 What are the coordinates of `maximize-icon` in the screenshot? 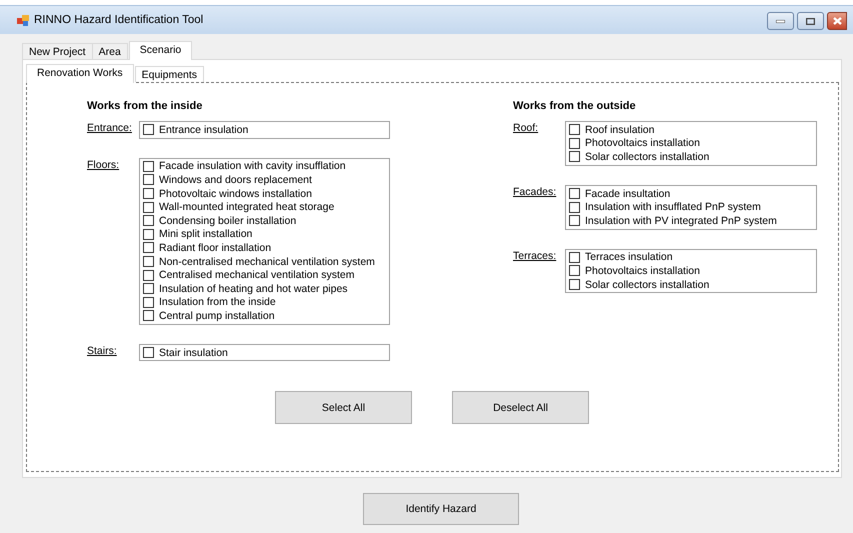 It's located at (810, 21).